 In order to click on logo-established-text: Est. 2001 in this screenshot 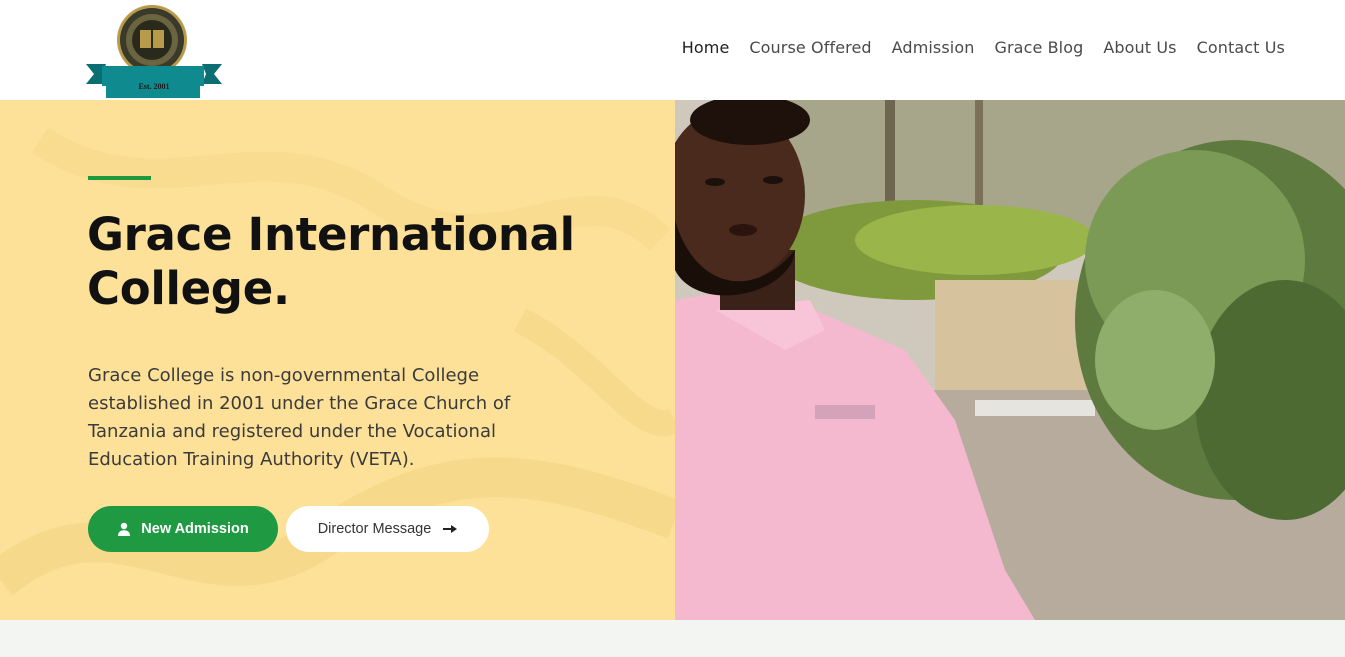, I will do `click(154, 86)`.